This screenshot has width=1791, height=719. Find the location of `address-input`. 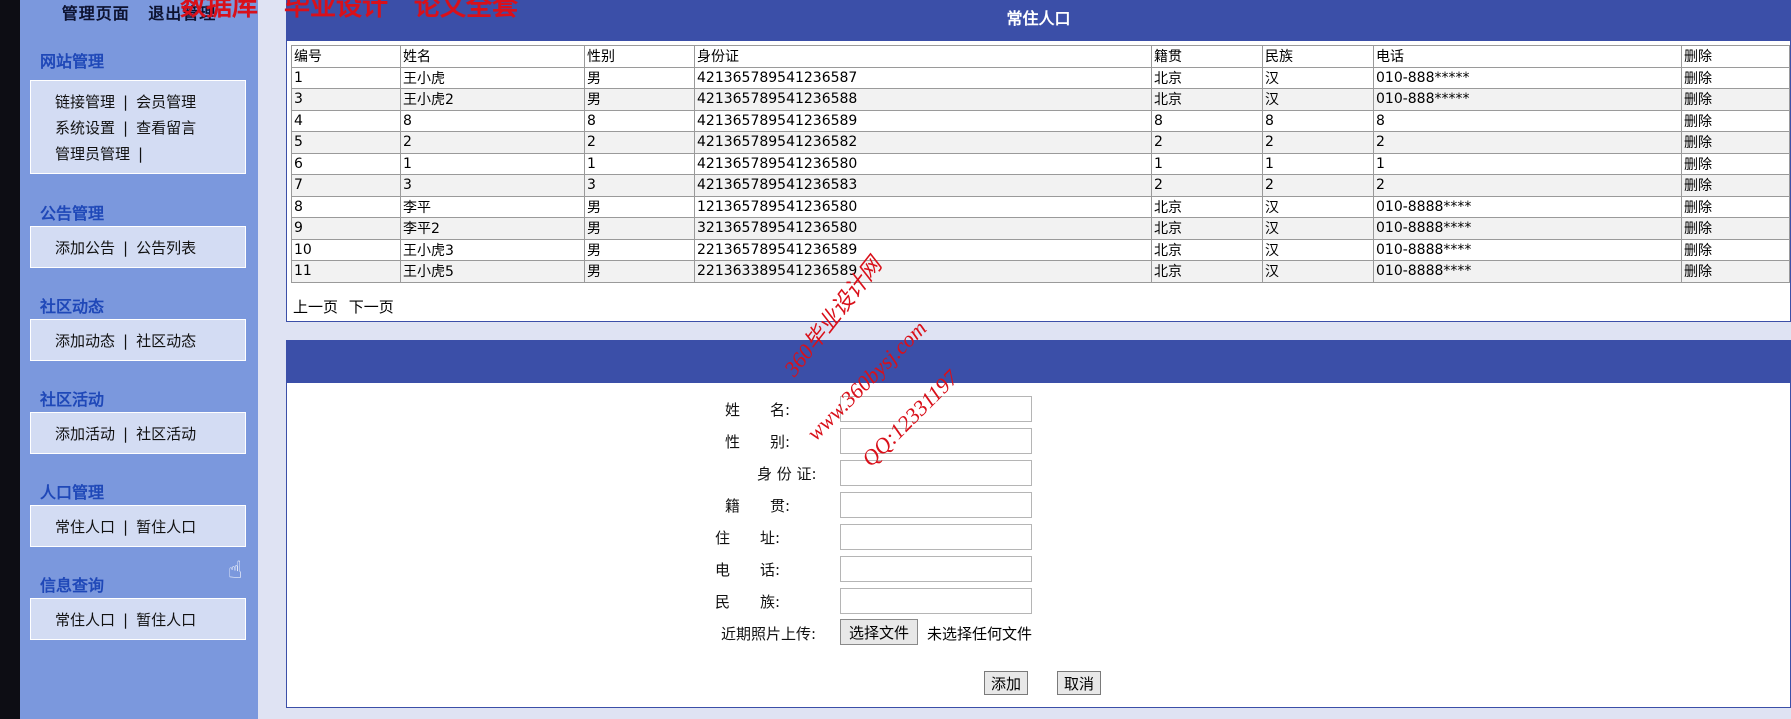

address-input is located at coordinates (936, 537).